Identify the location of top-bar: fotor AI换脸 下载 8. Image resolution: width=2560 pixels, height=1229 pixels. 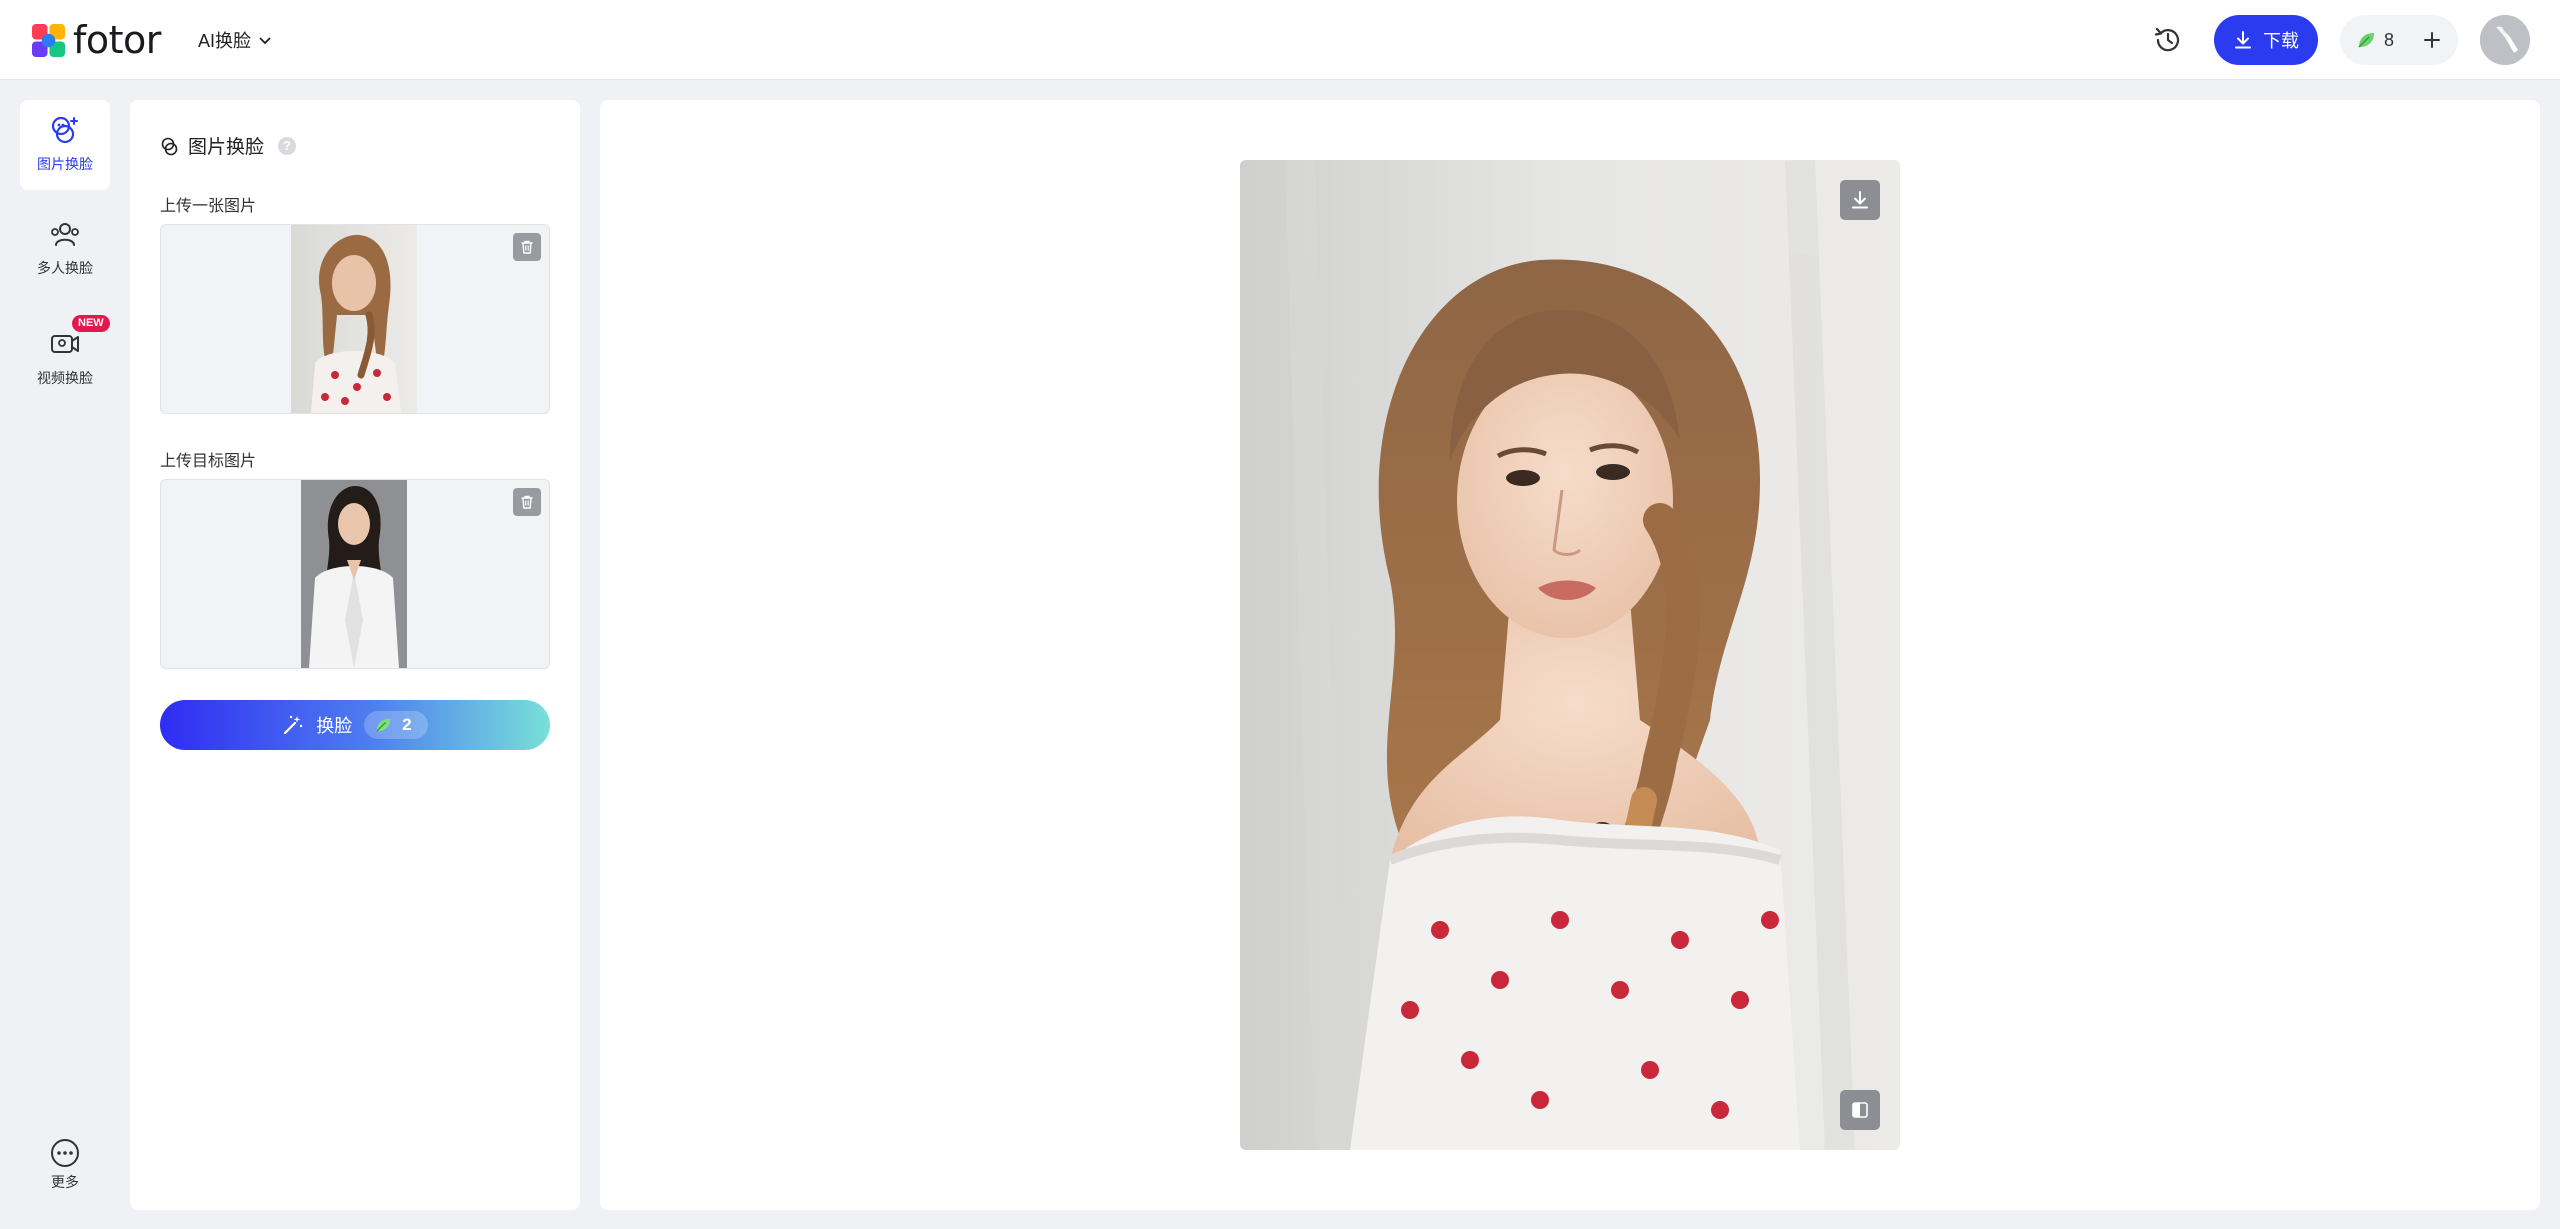
(1280, 40).